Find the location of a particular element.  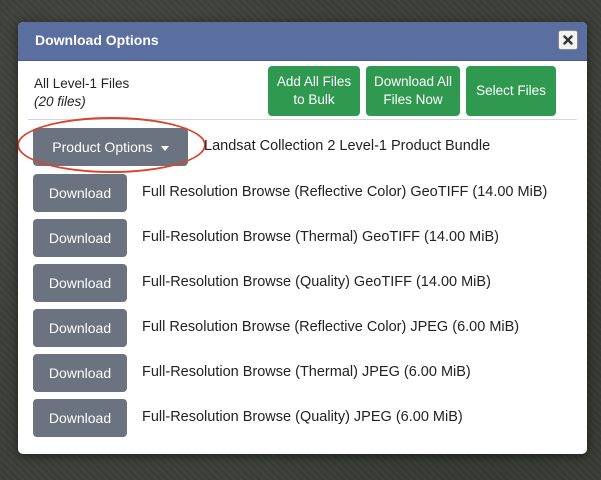

close-icon is located at coordinates (568, 40).